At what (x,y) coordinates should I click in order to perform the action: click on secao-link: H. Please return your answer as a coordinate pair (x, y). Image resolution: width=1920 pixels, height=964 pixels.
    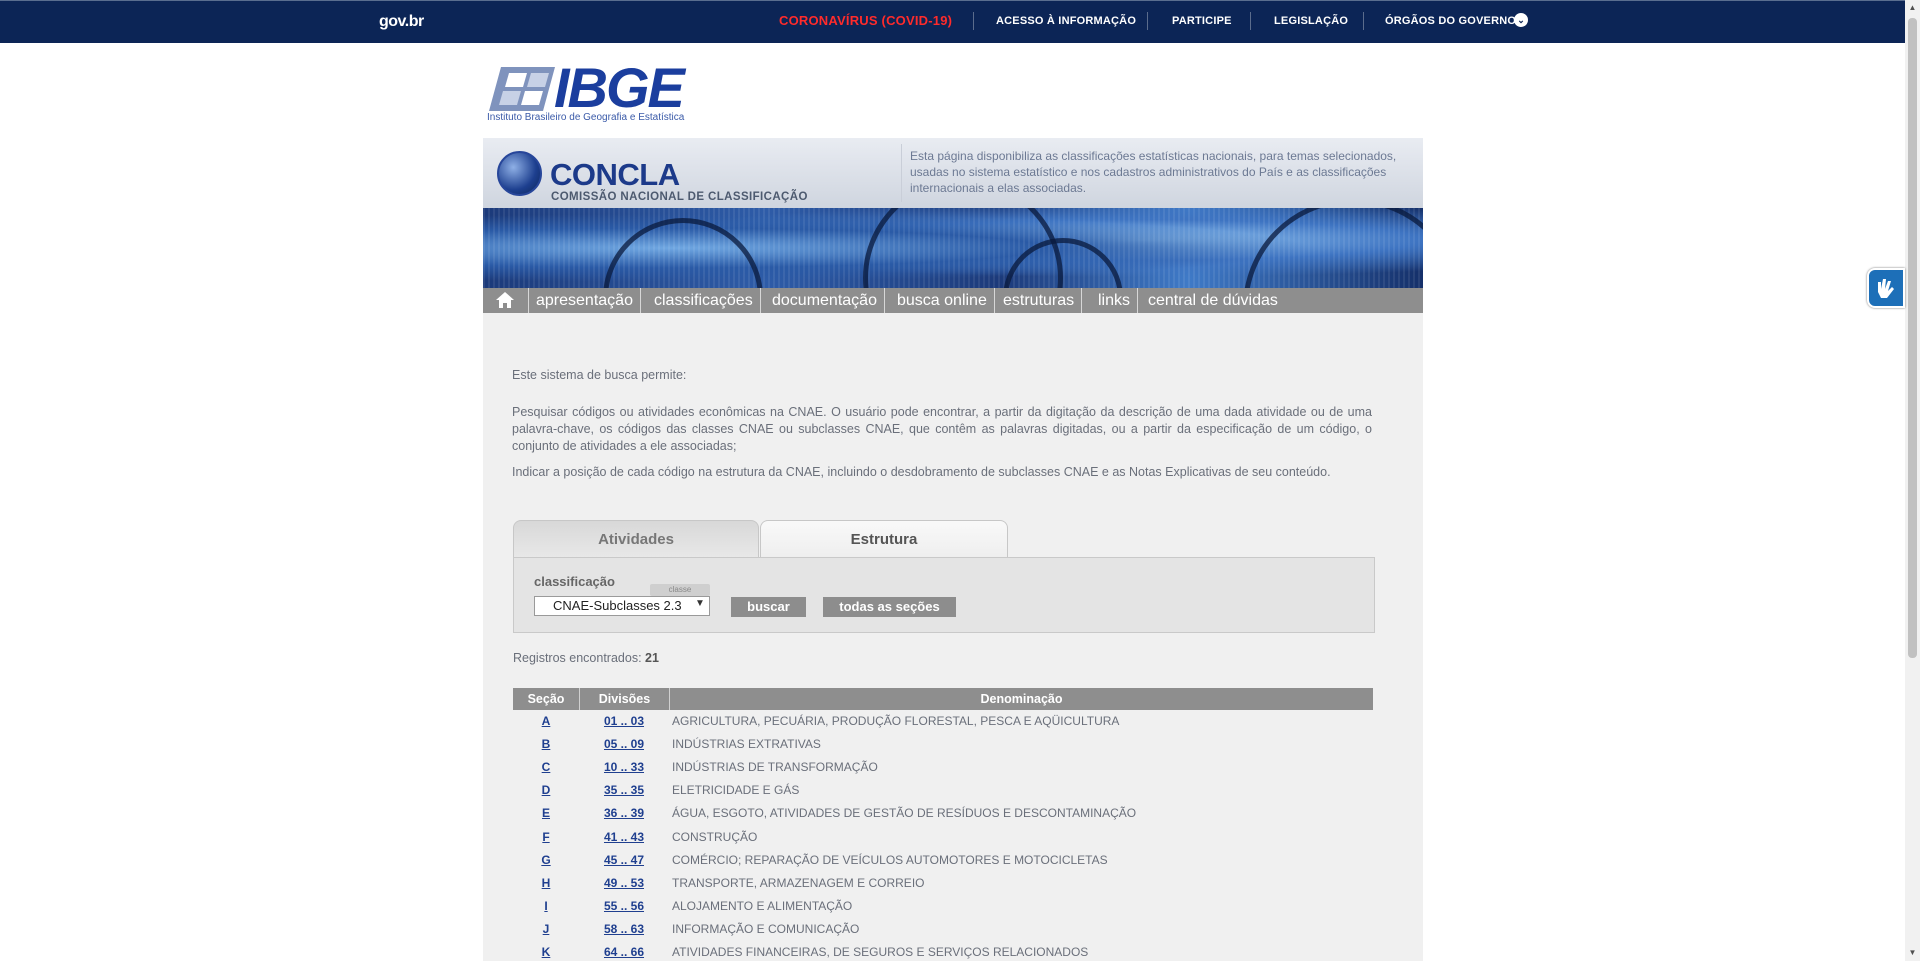
    Looking at the image, I should click on (546, 883).